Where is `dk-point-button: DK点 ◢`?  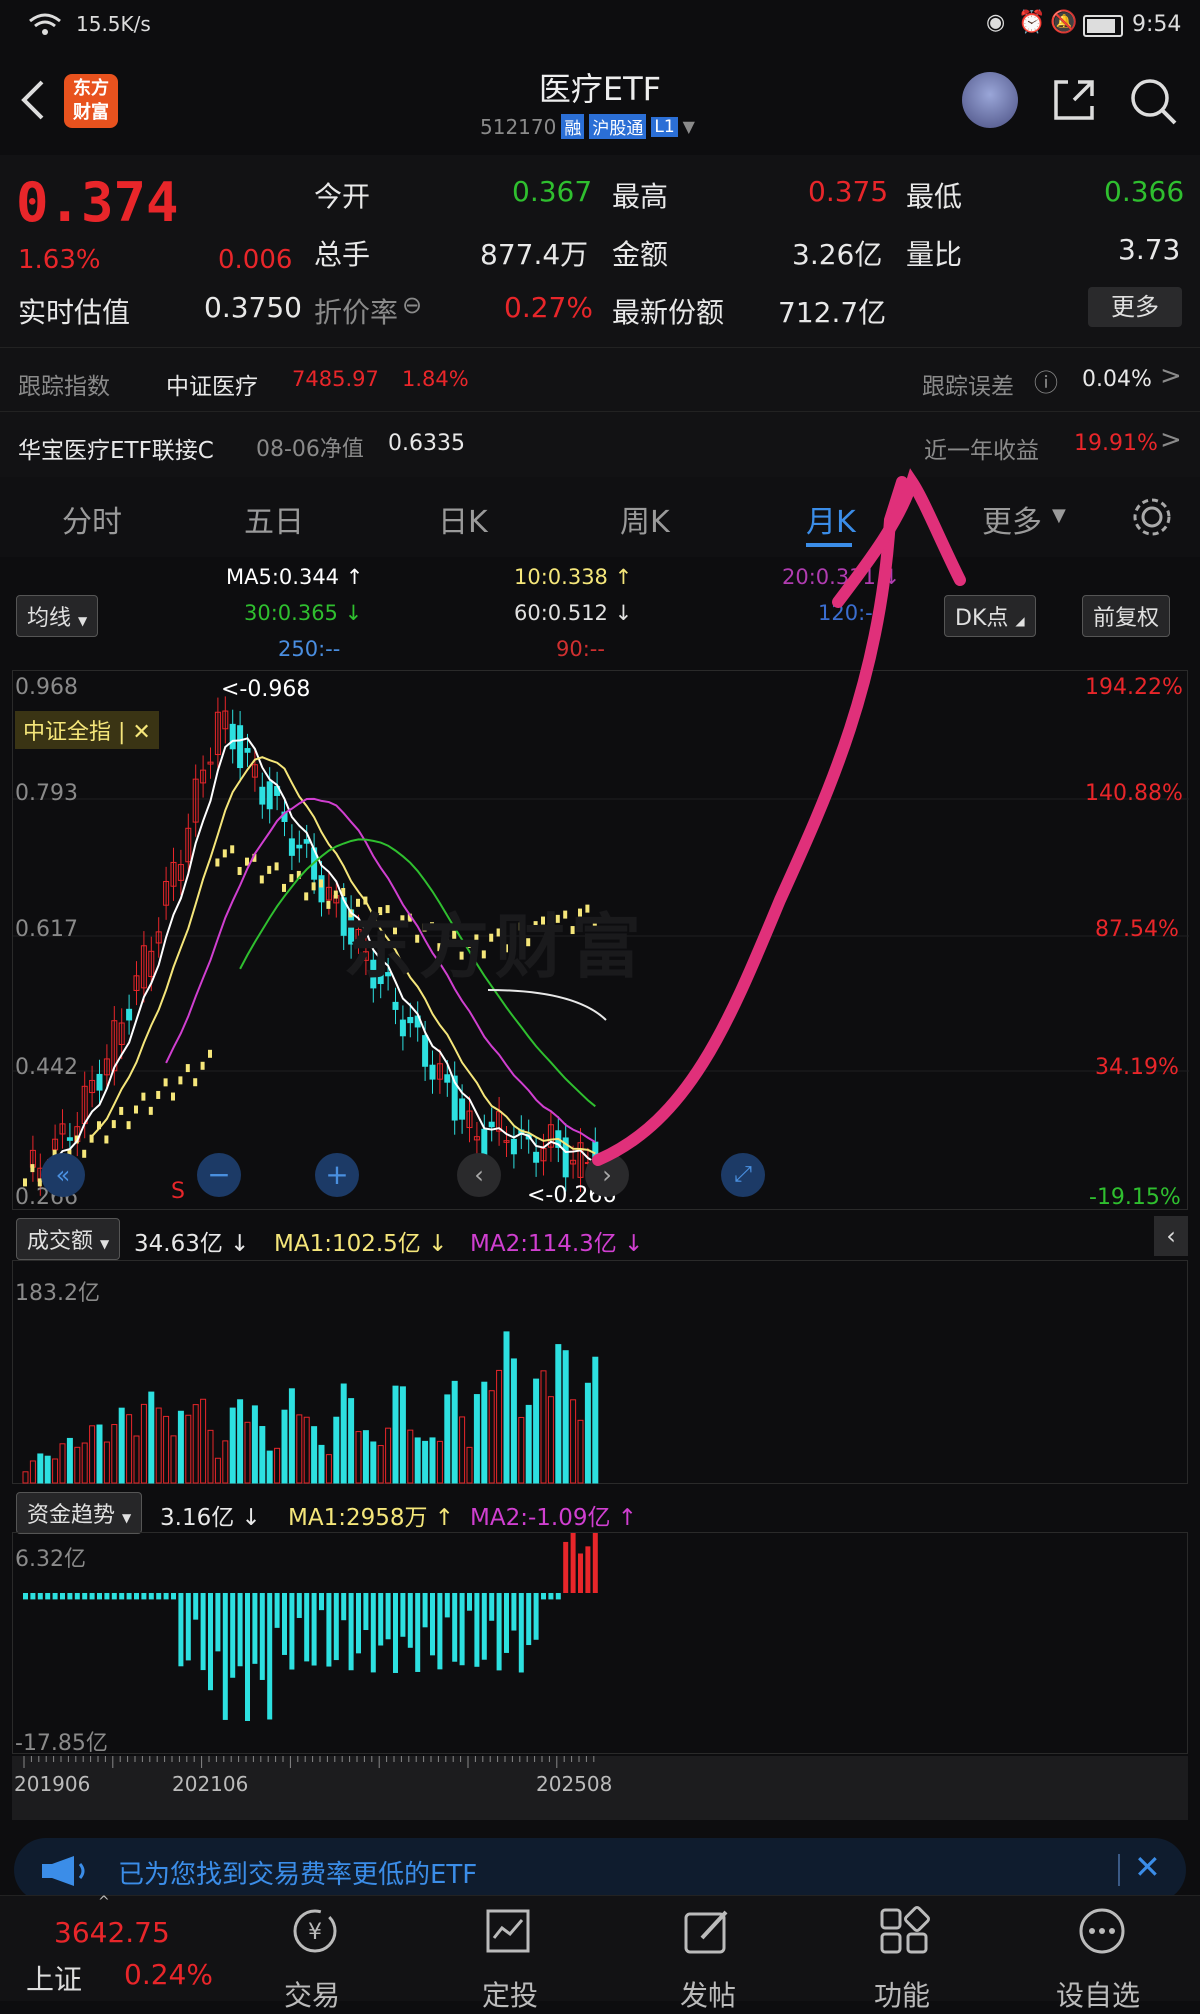
dk-point-button: DK点 ◢ is located at coordinates (990, 616).